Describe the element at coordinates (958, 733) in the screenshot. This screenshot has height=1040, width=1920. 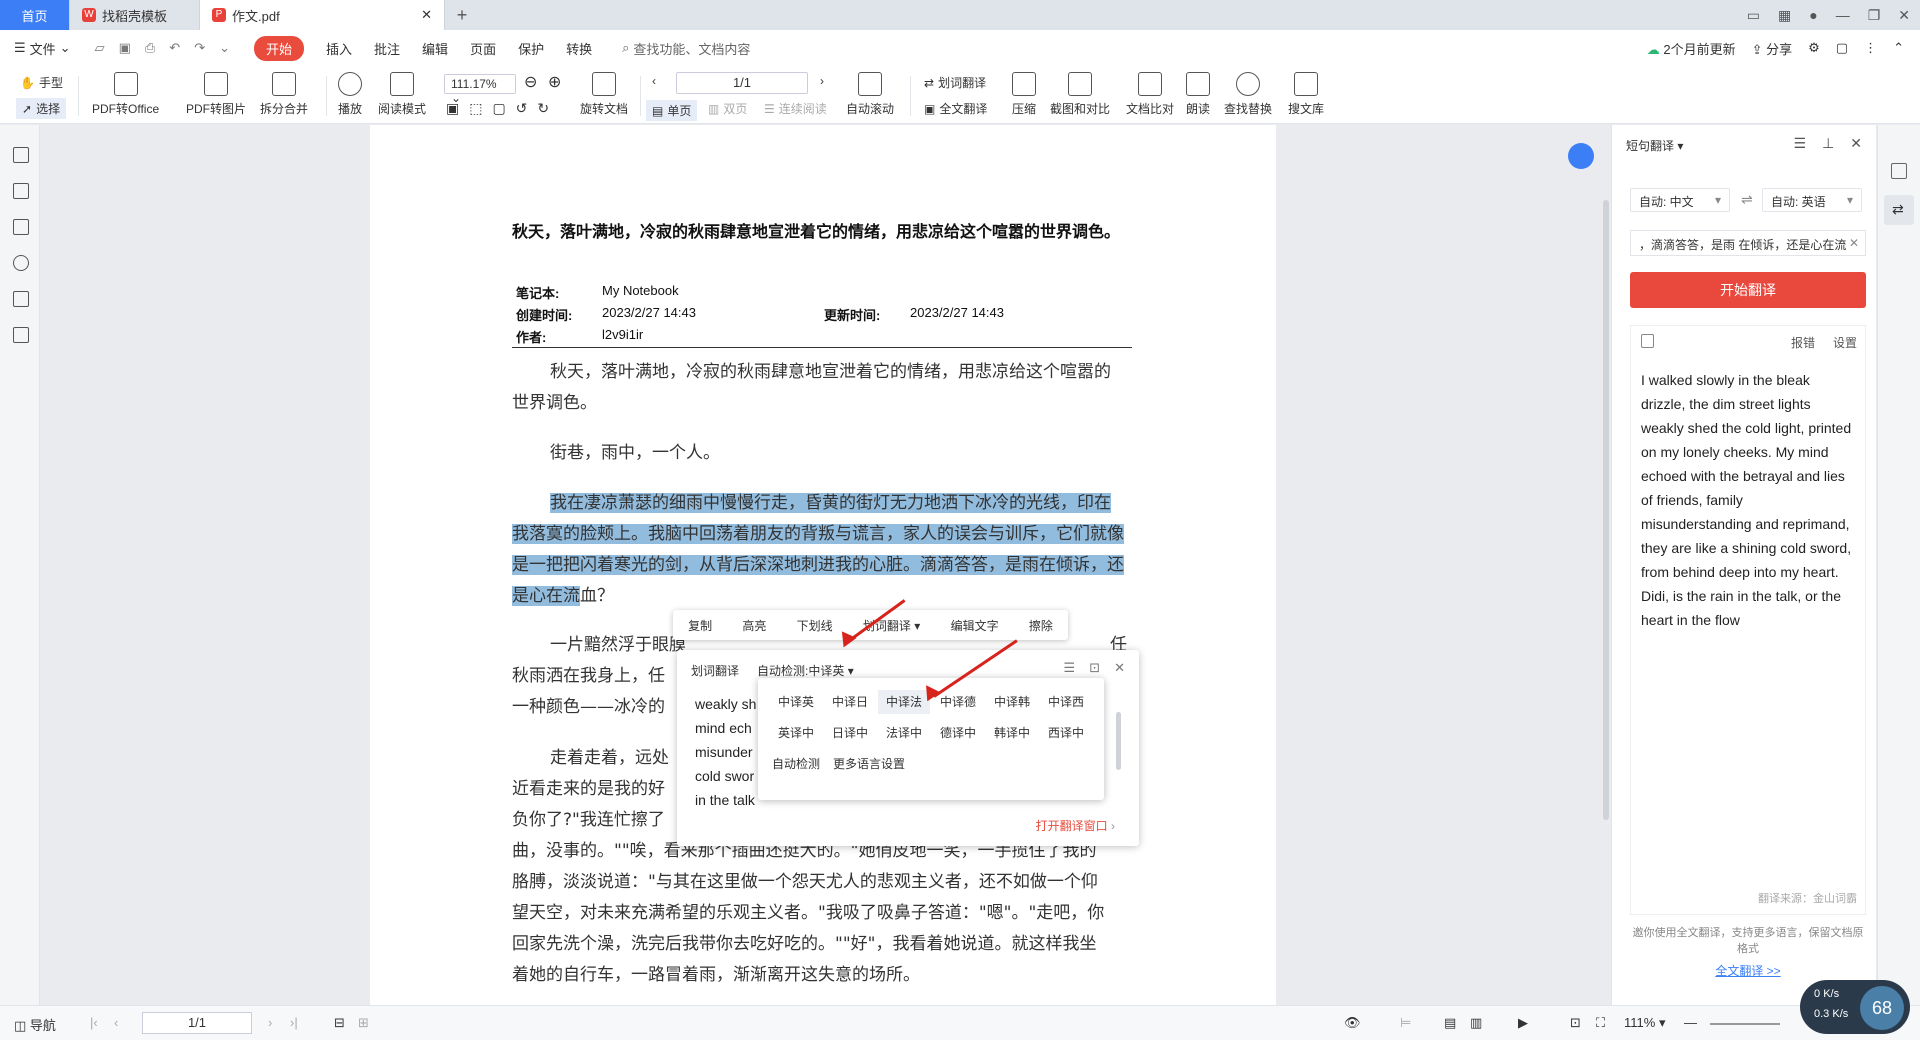
I see `lang-de-zh: 德译中` at that location.